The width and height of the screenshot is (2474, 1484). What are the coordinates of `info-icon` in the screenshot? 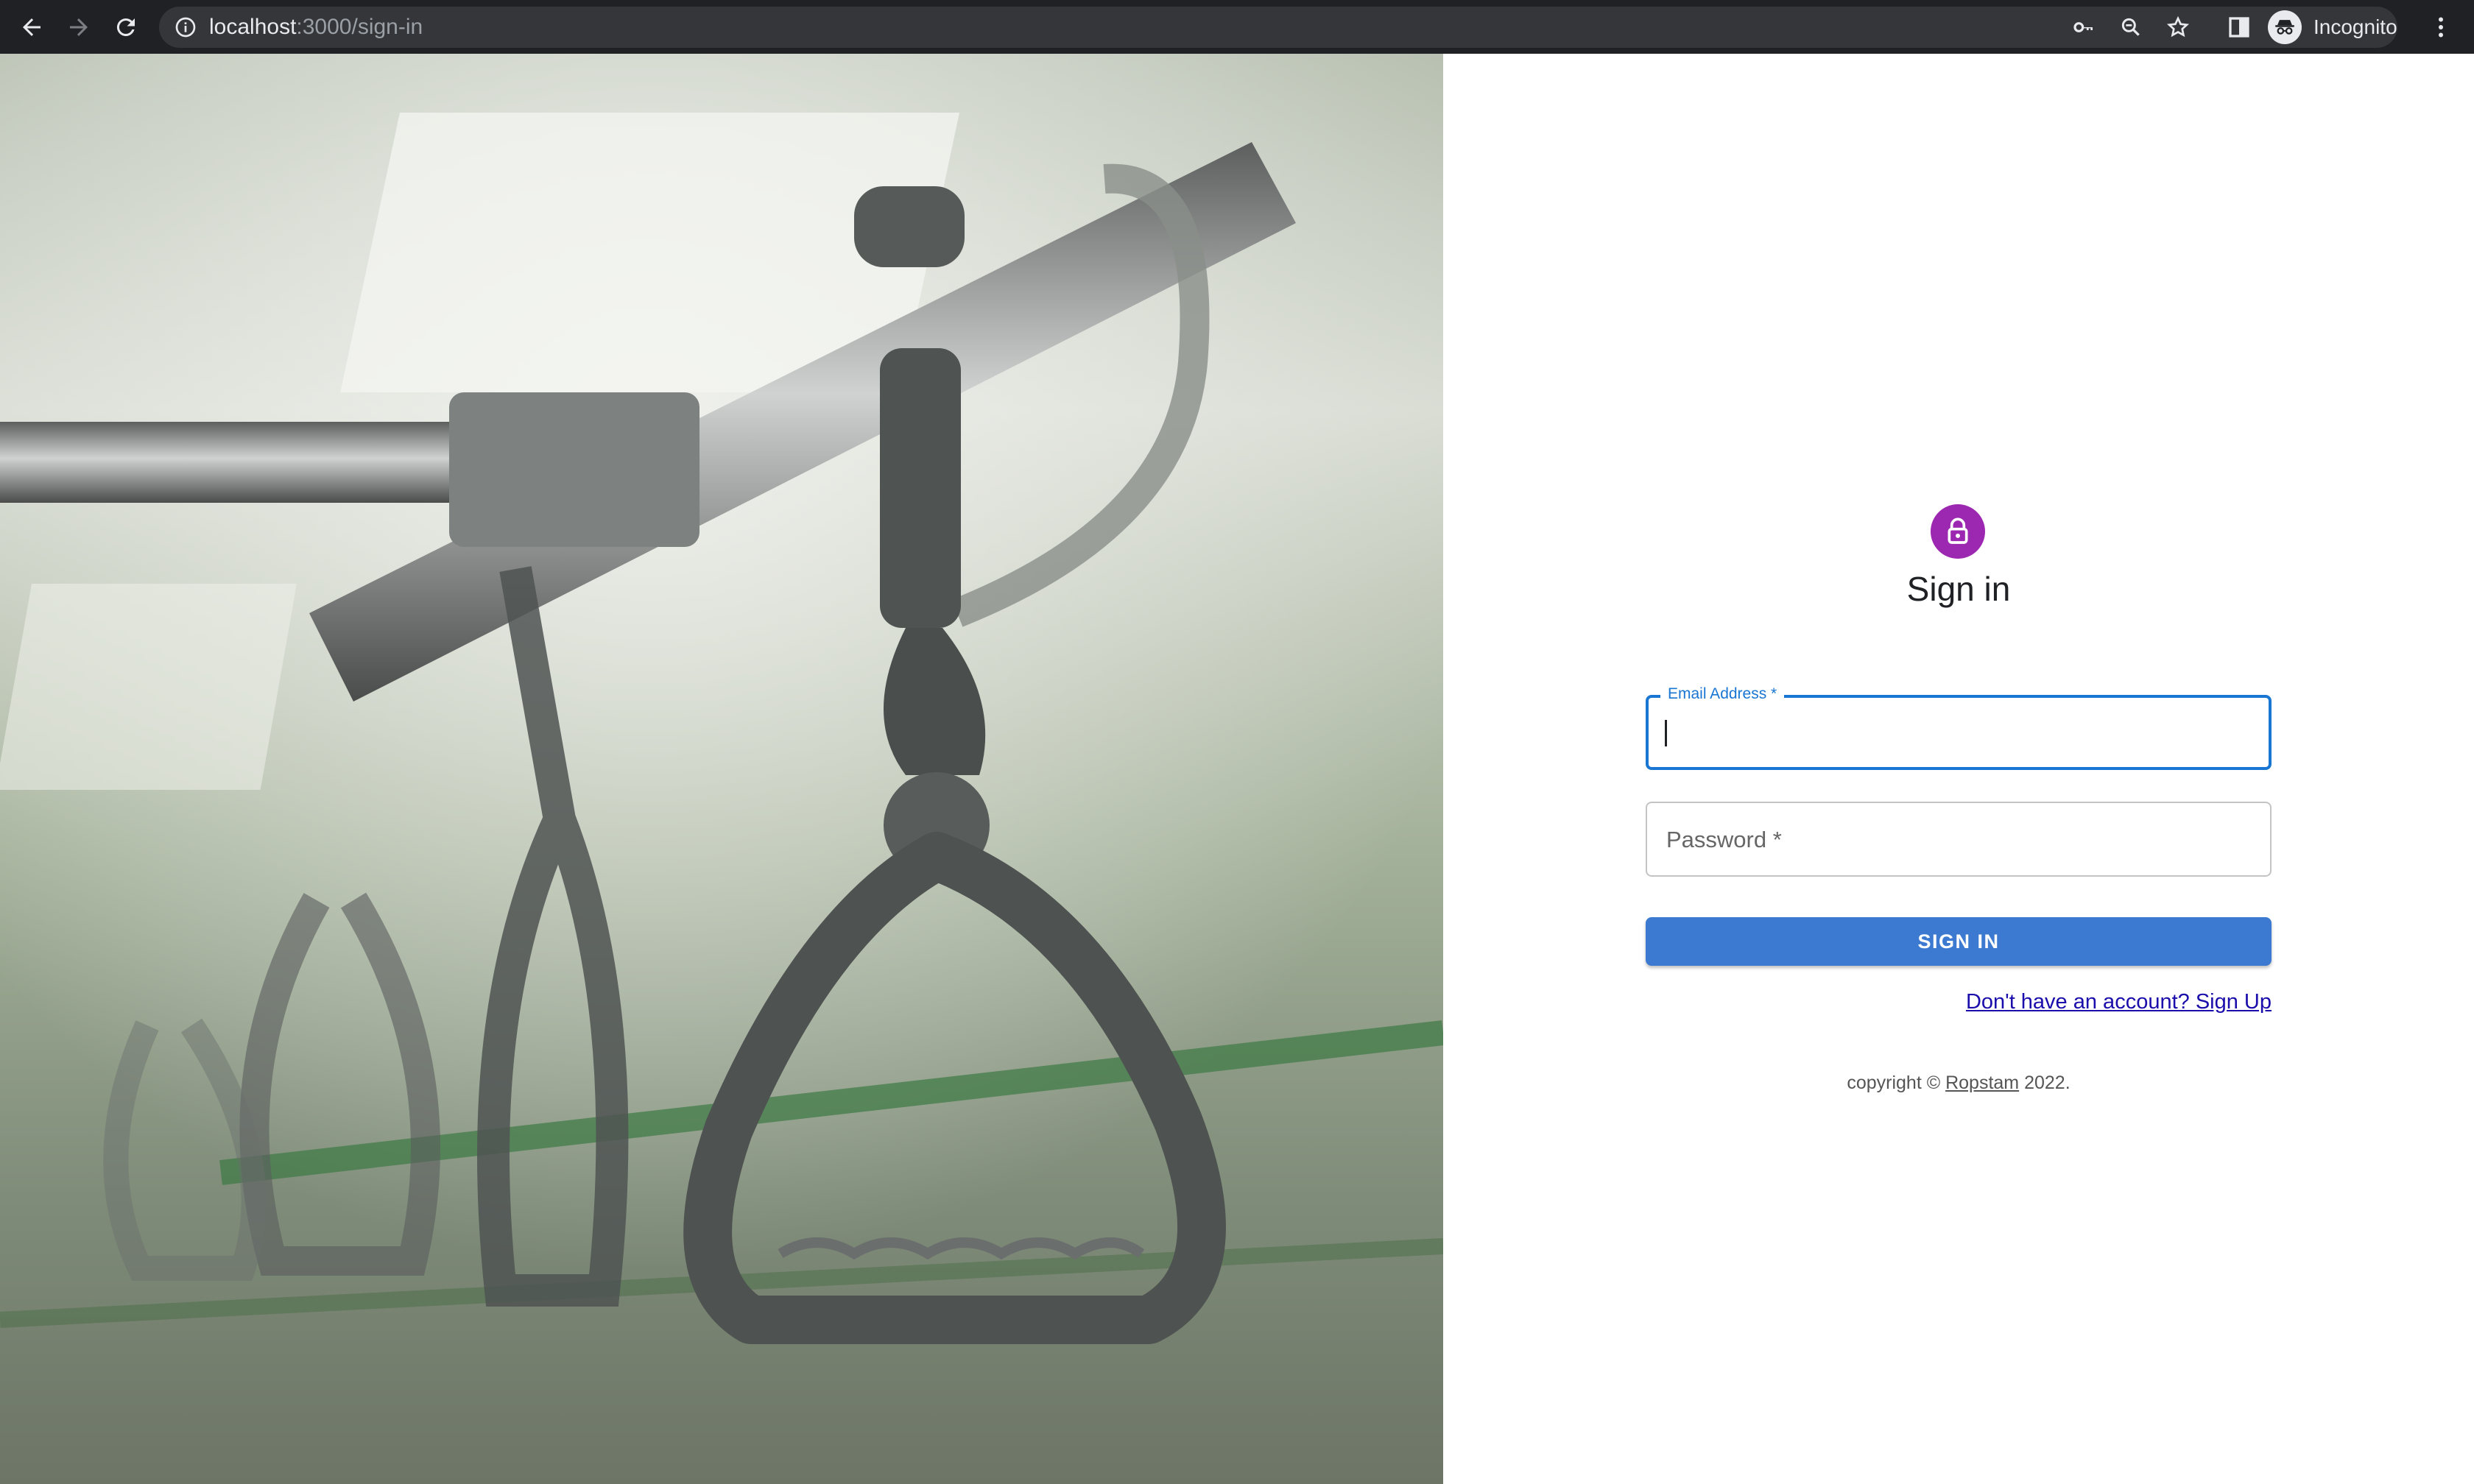 It's located at (185, 27).